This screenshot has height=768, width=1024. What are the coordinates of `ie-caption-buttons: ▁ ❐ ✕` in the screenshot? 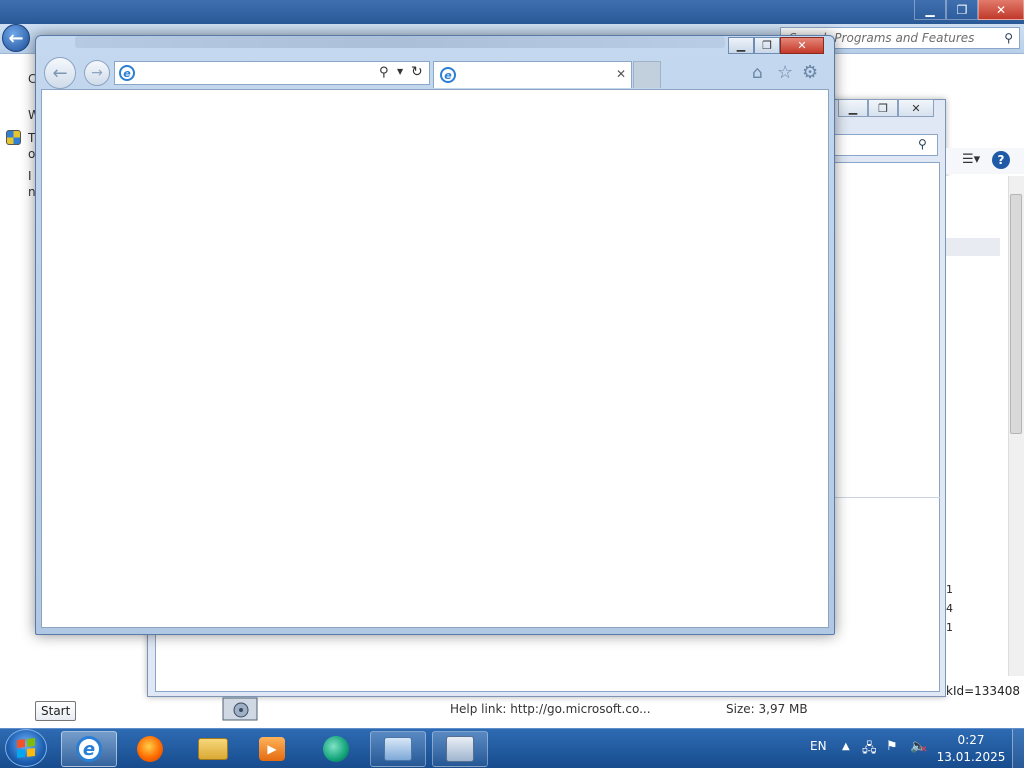 It's located at (776, 45).